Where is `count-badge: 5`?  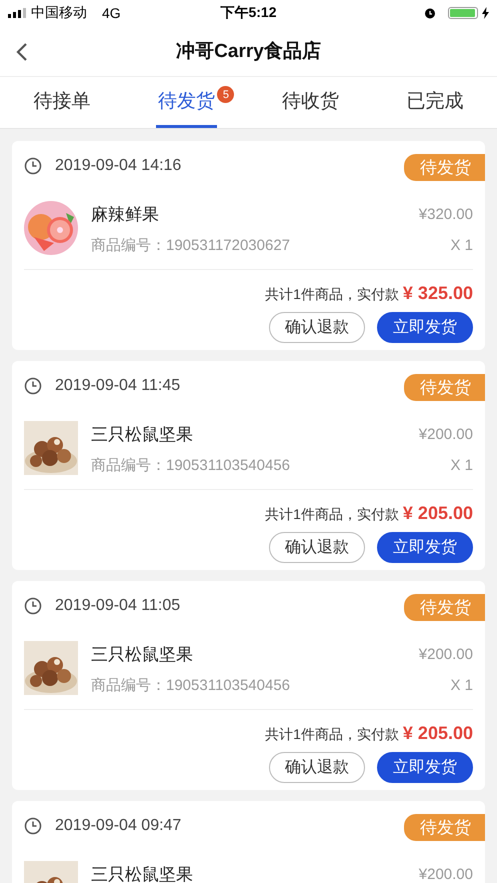
count-badge: 5 is located at coordinates (225, 94).